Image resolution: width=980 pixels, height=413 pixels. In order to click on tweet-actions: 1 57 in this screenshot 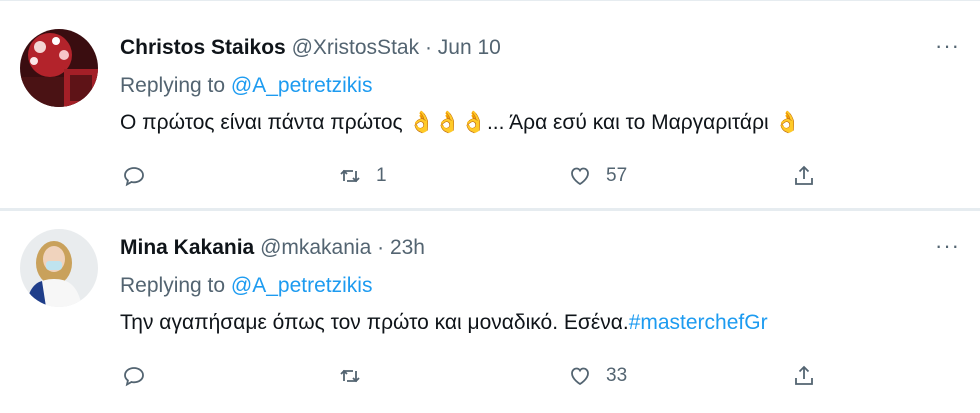, I will do `click(470, 176)`.